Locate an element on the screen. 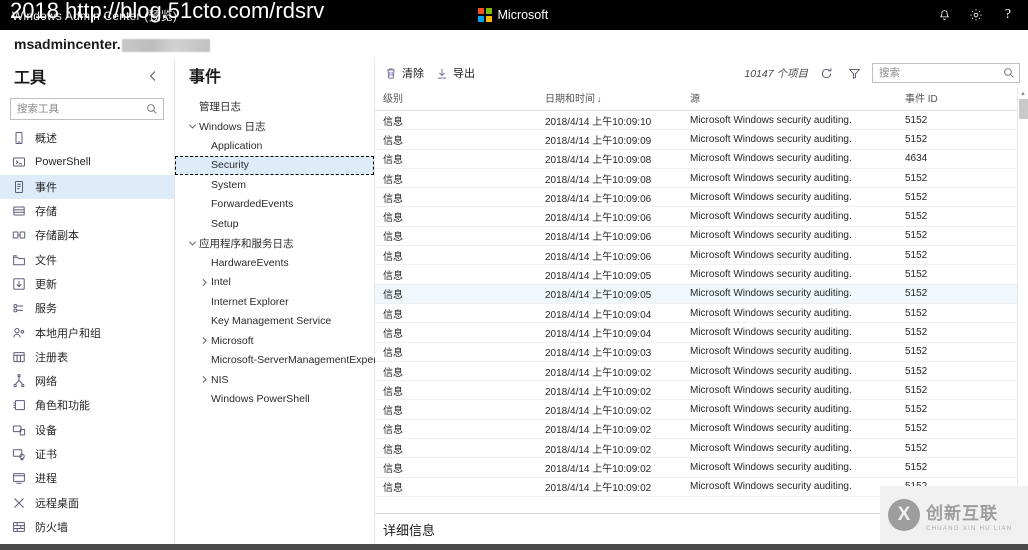  tree-node-1: Windows 日志 is located at coordinates (274, 127).